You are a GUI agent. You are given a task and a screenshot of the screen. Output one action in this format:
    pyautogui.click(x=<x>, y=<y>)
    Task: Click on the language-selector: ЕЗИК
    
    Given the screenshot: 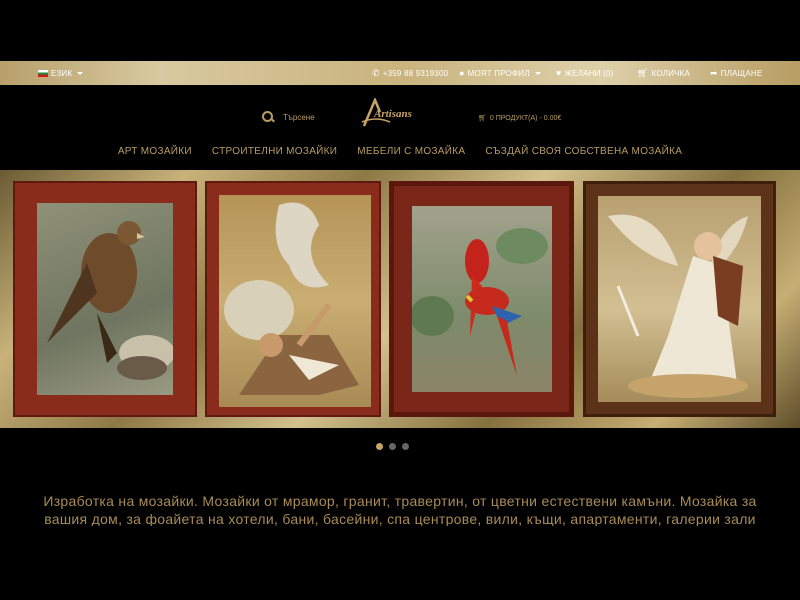 What is the action you would take?
    pyautogui.click(x=61, y=73)
    